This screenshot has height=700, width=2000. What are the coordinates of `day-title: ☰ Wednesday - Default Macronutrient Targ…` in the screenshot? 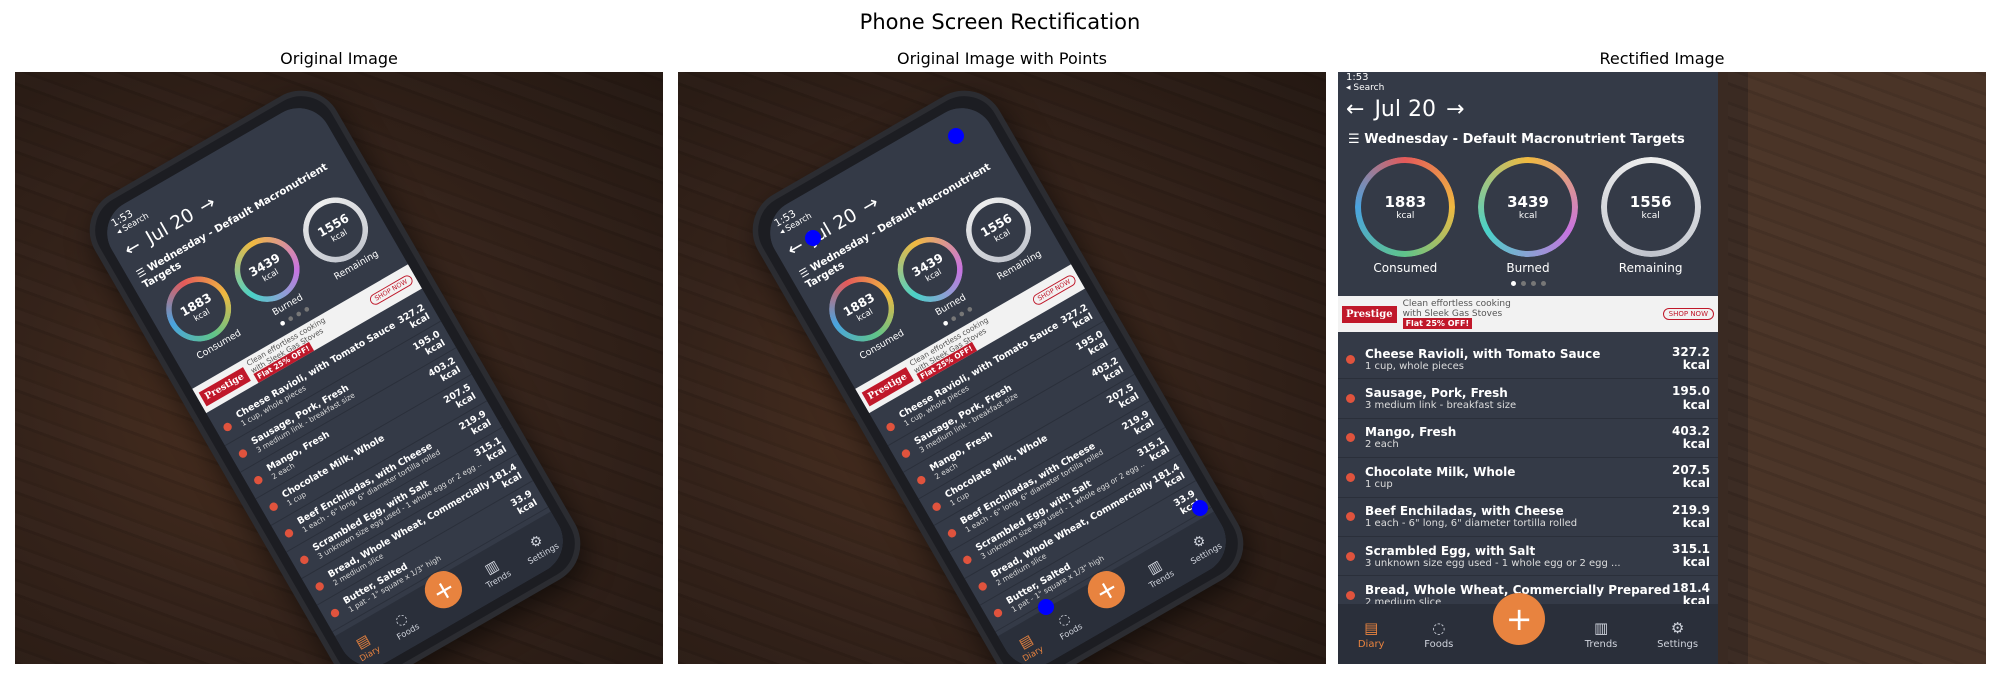 It's located at (1516, 139).